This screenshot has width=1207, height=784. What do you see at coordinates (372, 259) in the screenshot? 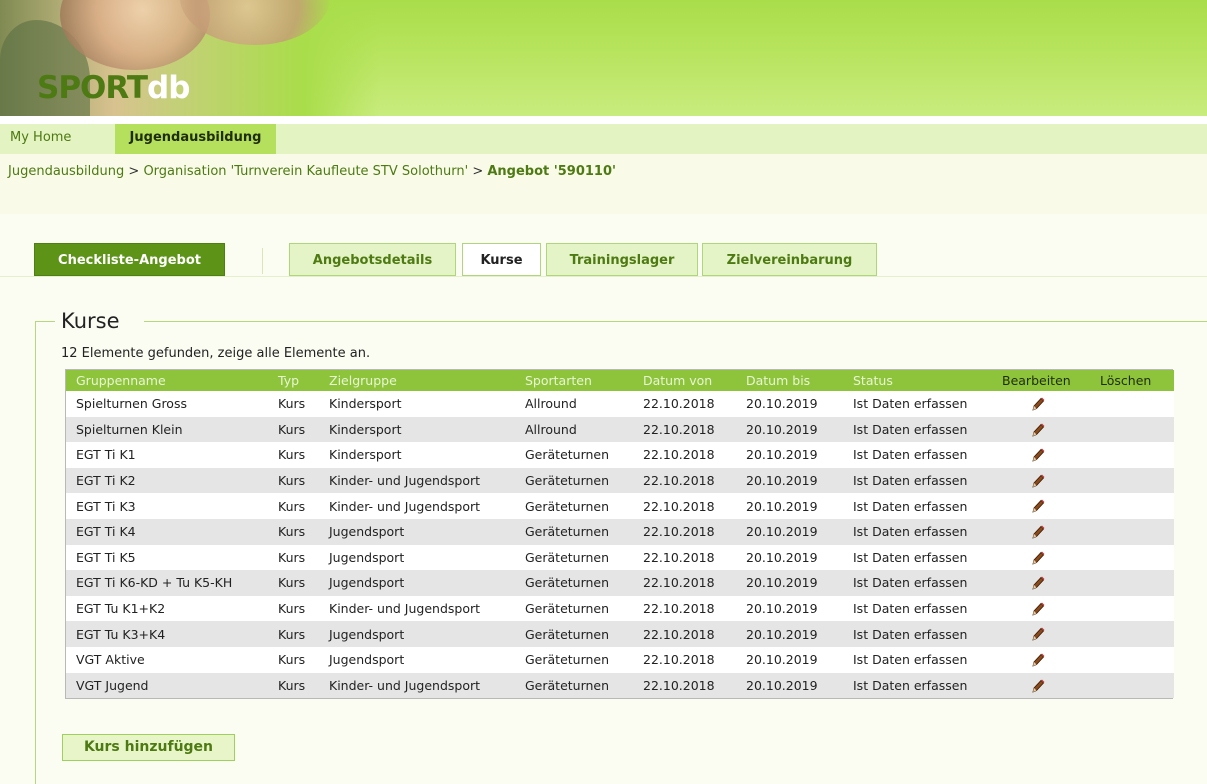
I see `tab-angebotsdetails: Angebotsdetails` at bounding box center [372, 259].